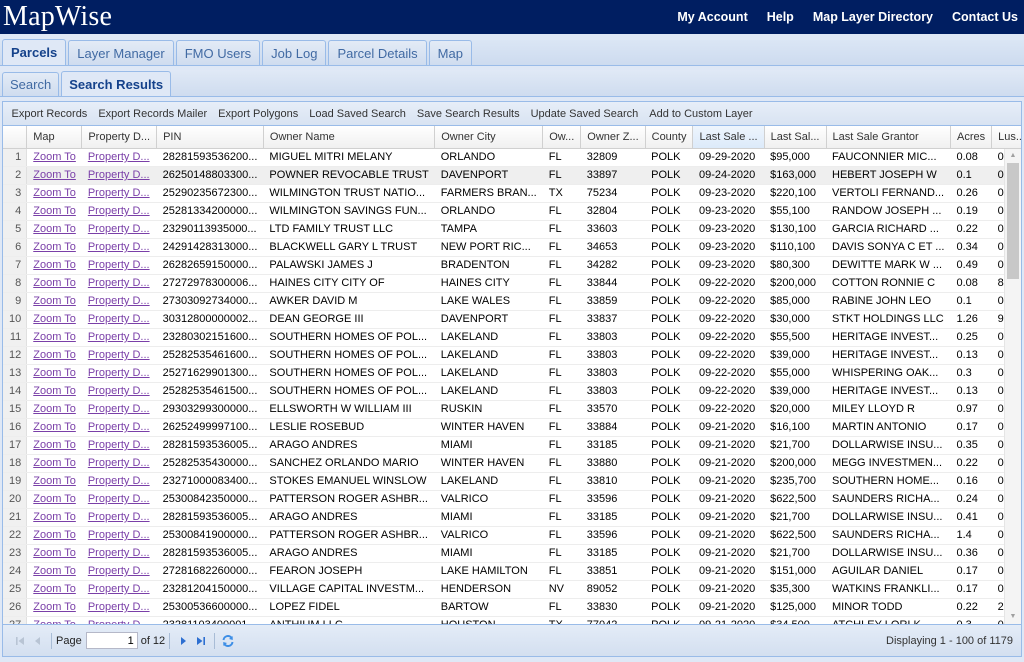 The image size is (1024, 662). I want to click on column-header: Owner Name, so click(349, 137).